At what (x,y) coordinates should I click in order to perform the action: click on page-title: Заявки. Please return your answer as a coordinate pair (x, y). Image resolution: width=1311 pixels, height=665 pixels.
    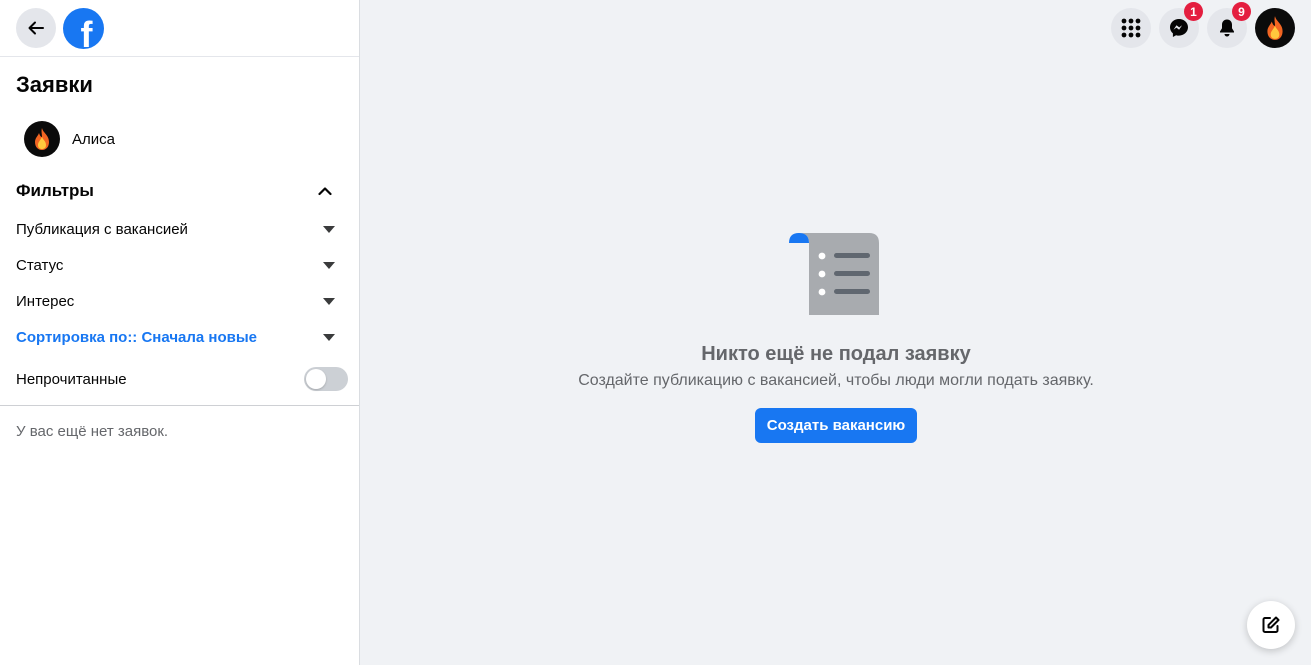
    Looking at the image, I should click on (54, 84).